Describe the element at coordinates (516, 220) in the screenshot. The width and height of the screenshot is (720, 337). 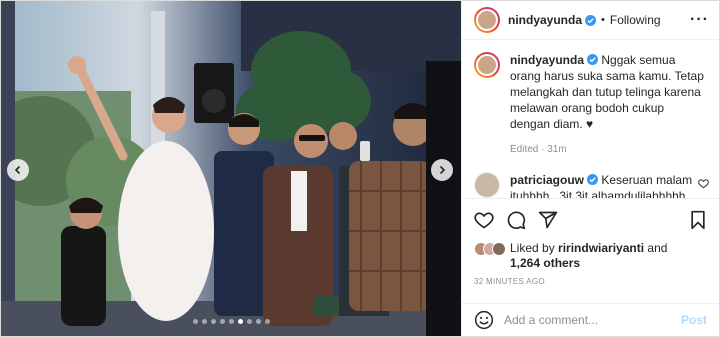
I see `comment-bubble-icon` at that location.